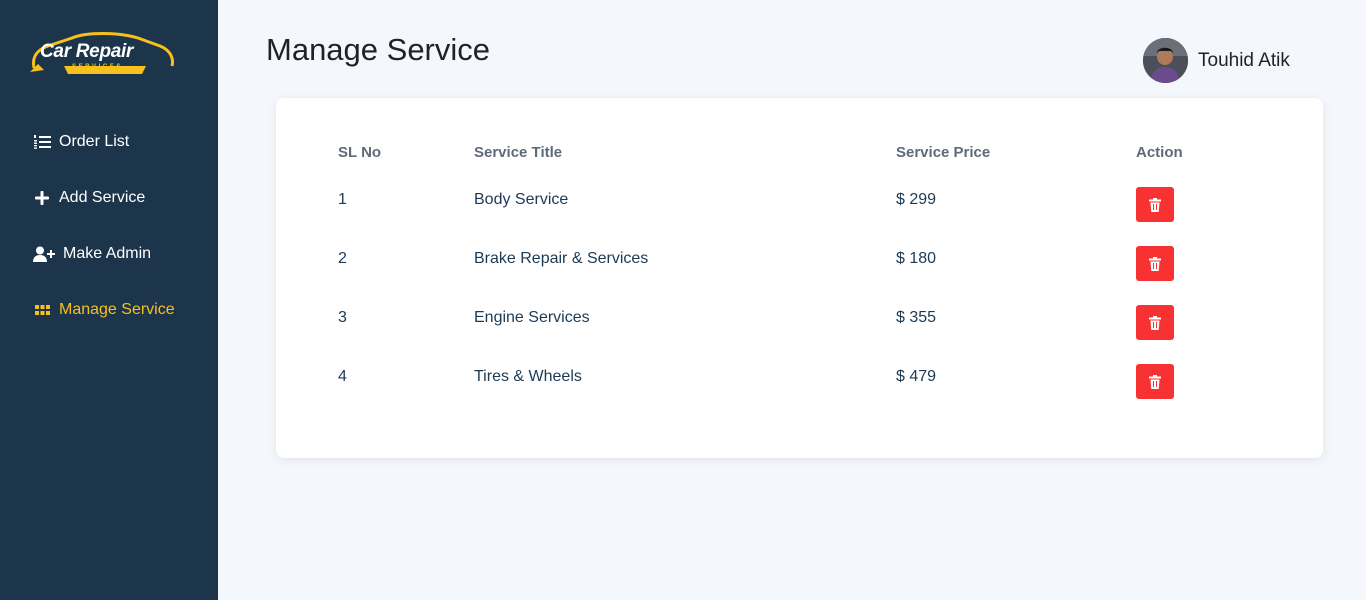 This screenshot has height=600, width=1366. Describe the element at coordinates (117, 309) in the screenshot. I see `sidebar-item-label: Manage Service` at that location.